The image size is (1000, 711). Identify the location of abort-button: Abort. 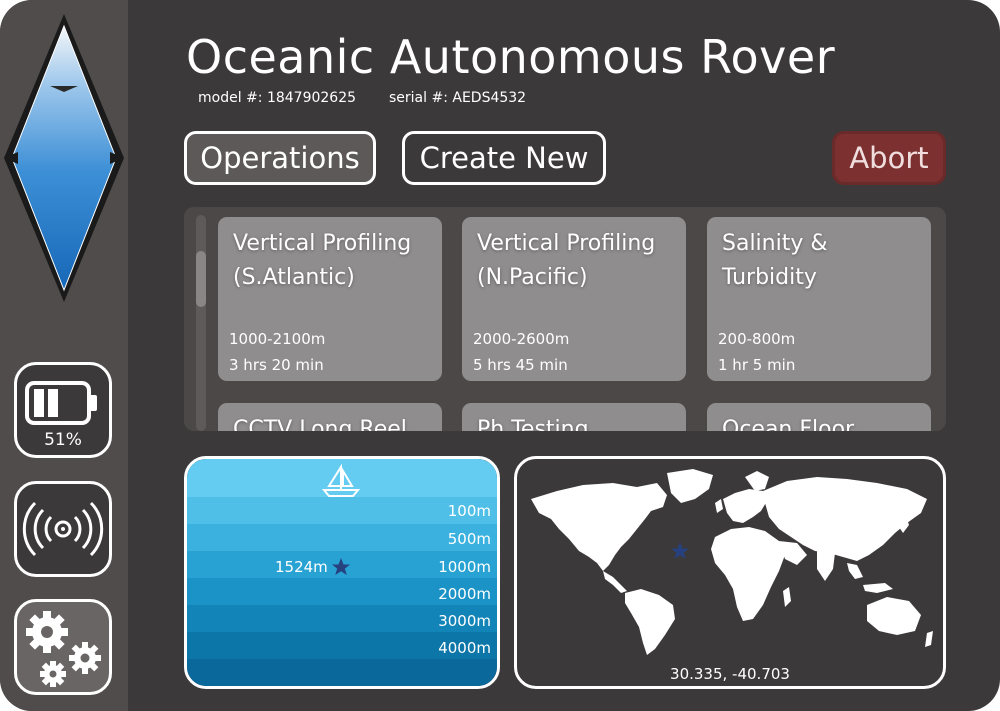
(889, 158).